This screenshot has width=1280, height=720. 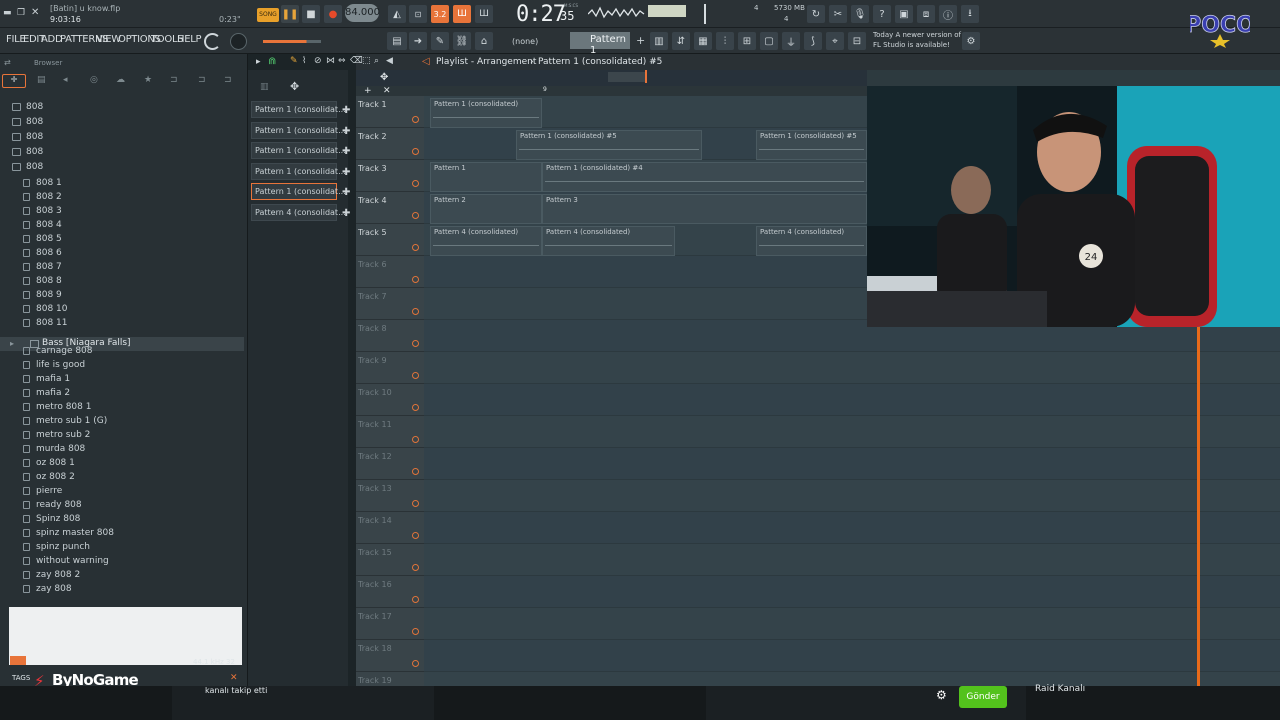 What do you see at coordinates (376, 61) in the screenshot?
I see `zoom-icon: ⌕` at bounding box center [376, 61].